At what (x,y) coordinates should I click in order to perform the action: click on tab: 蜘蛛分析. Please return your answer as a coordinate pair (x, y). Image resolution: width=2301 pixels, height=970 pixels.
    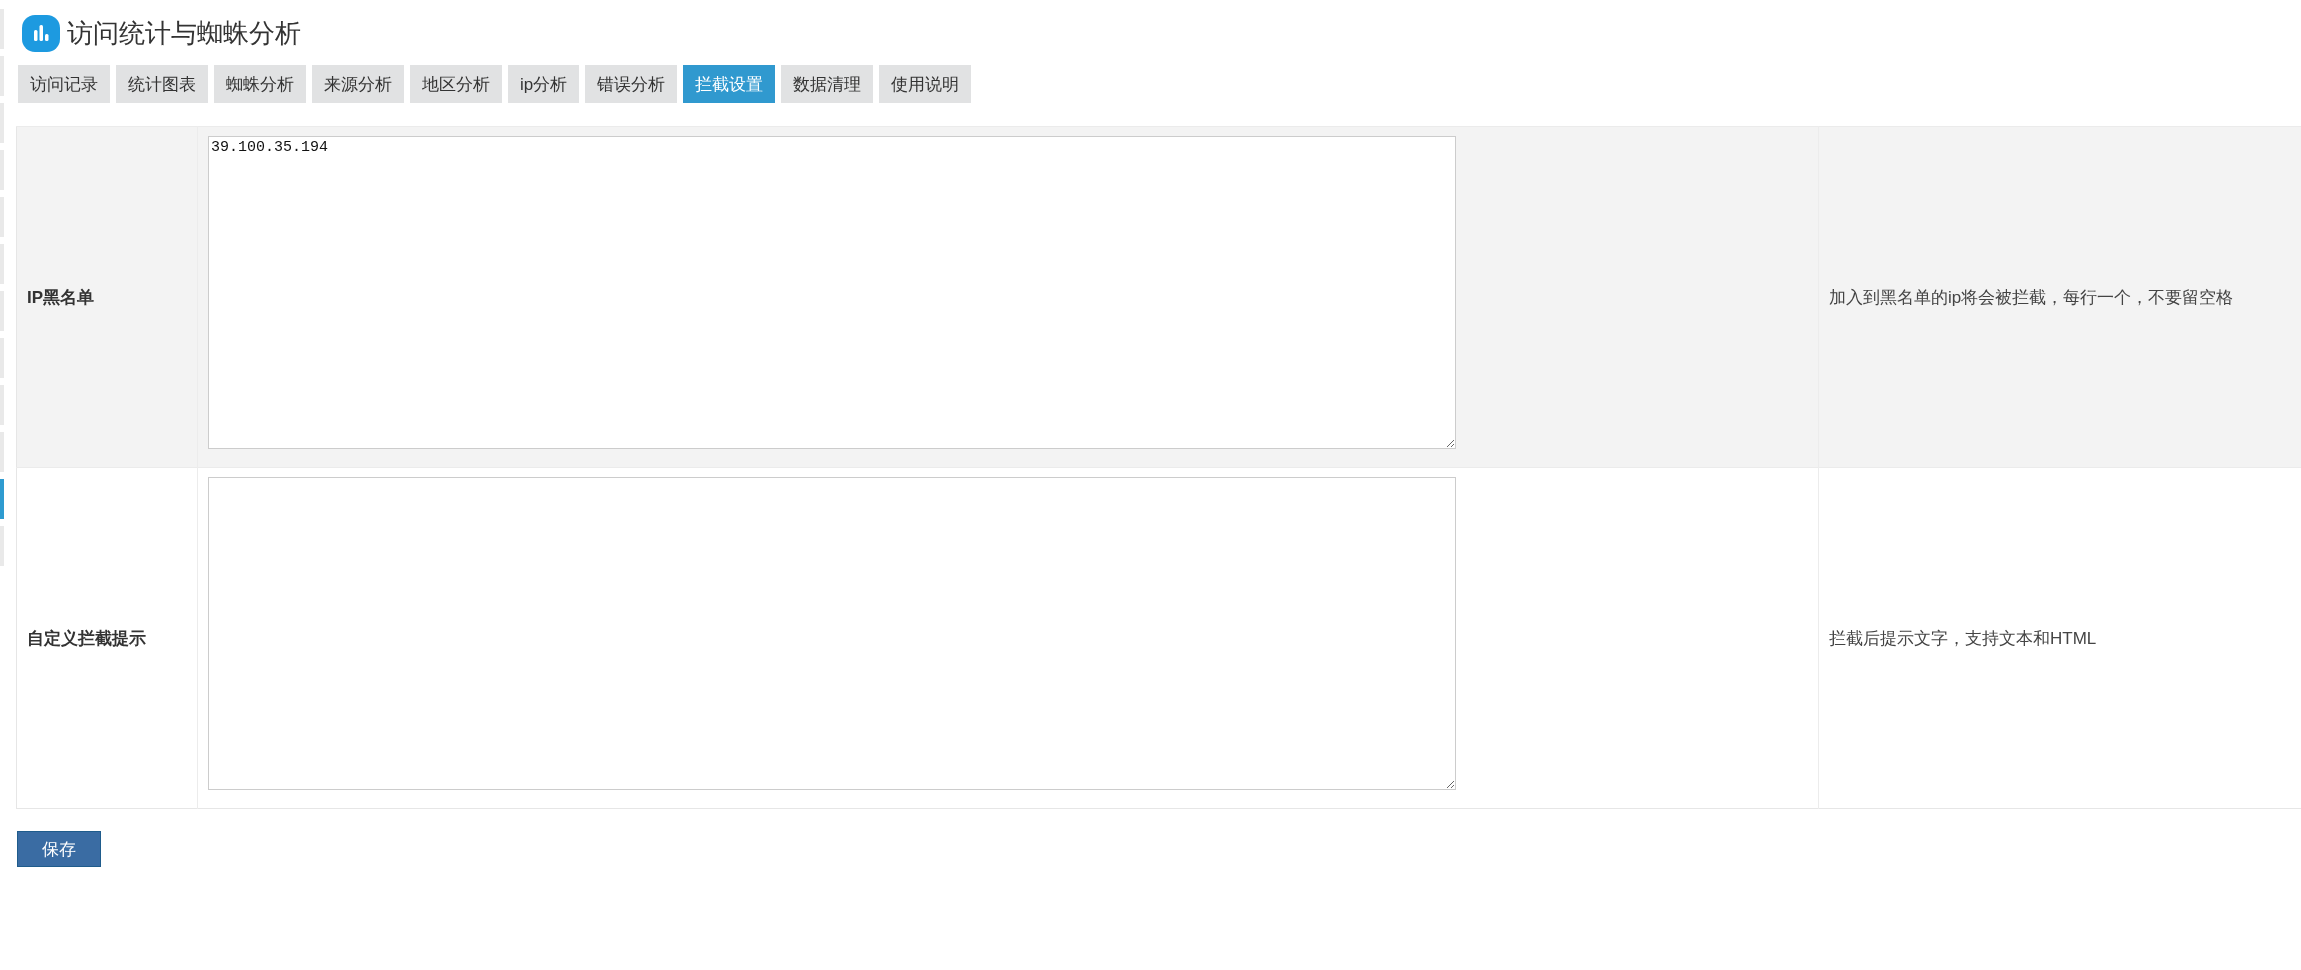
    Looking at the image, I should click on (260, 84).